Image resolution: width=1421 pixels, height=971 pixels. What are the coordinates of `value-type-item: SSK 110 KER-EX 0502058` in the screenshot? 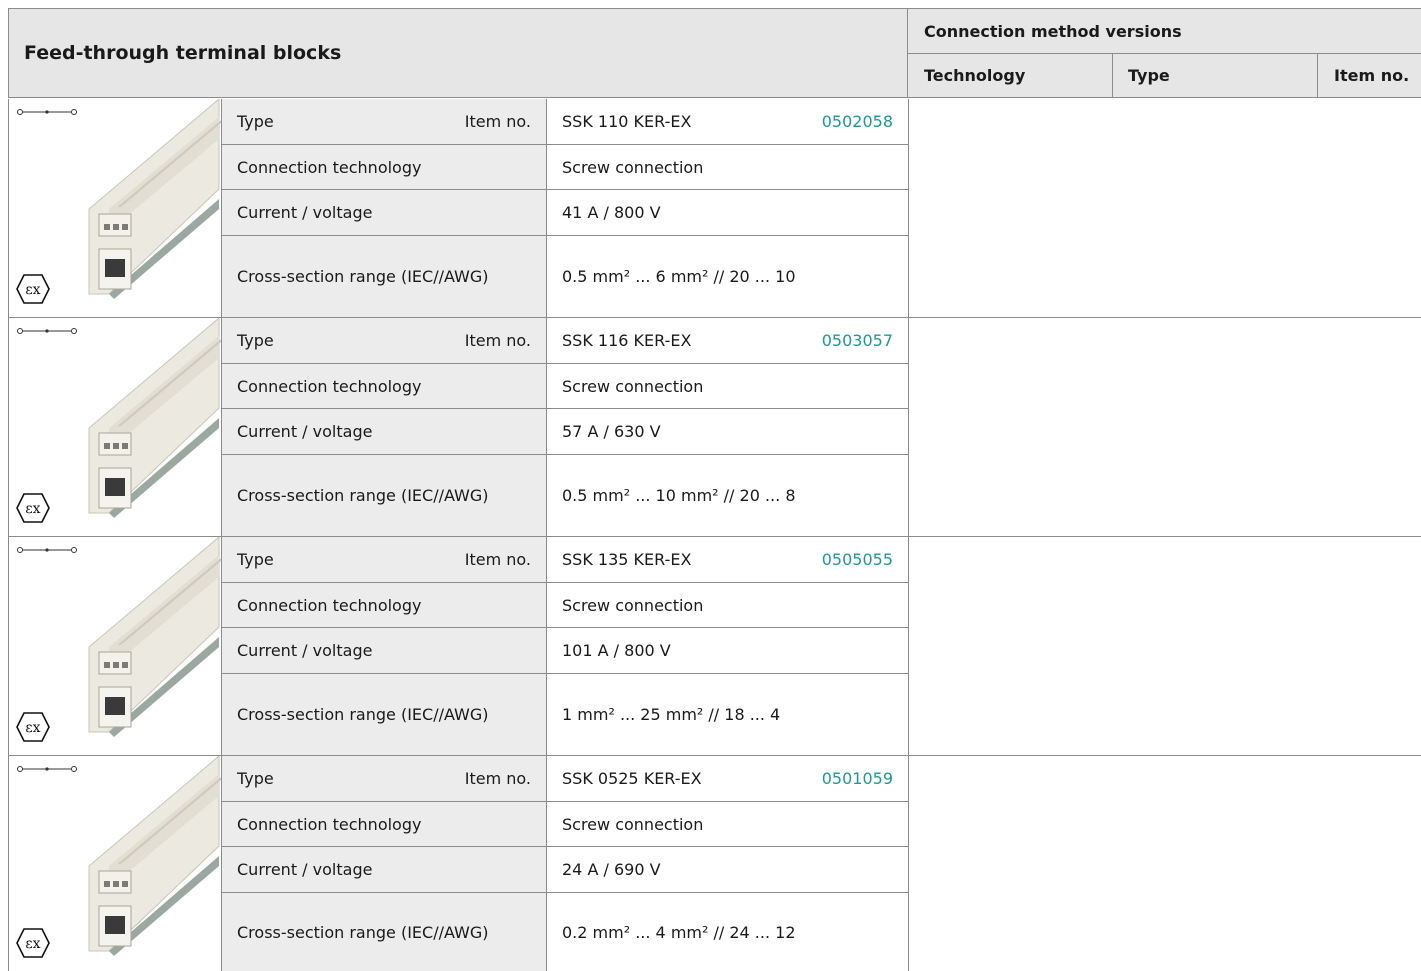 It's located at (727, 122).